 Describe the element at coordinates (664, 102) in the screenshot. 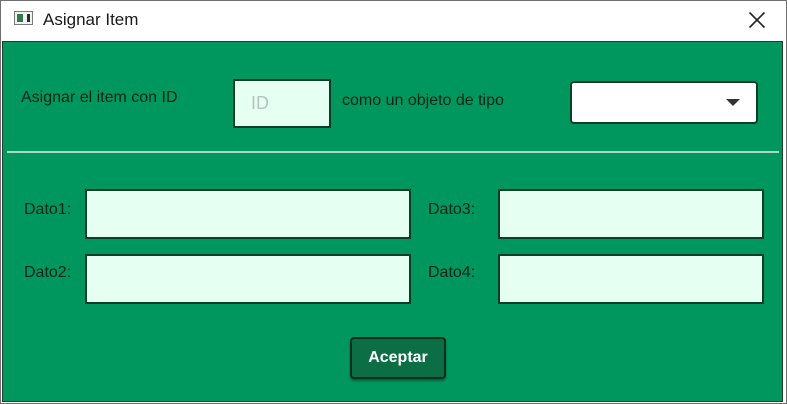

I see `type-select` at that location.